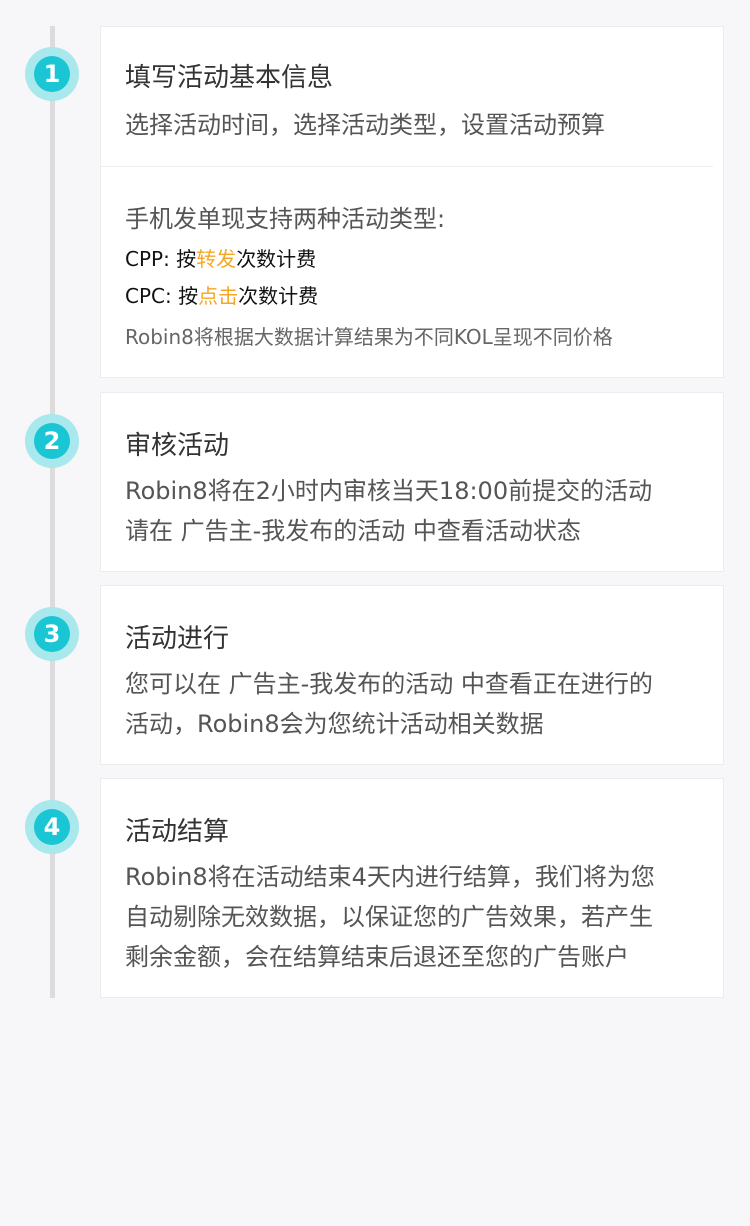 This screenshot has width=750, height=1226. I want to click on step-4-line-3: 剩余金额，会在结算结束后退还至您的广告账户, so click(377, 957).